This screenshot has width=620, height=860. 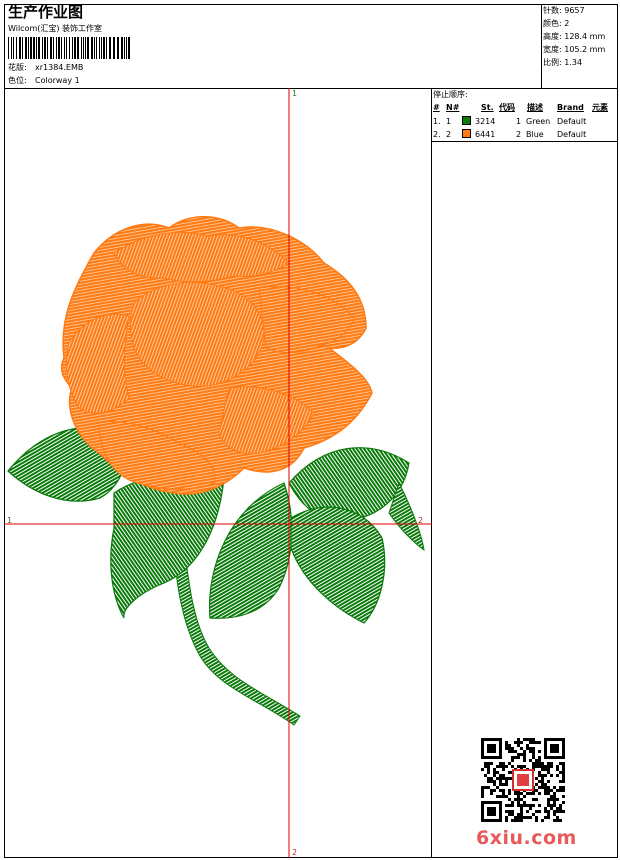 I want to click on col-header-index: #, so click(x=436, y=107).